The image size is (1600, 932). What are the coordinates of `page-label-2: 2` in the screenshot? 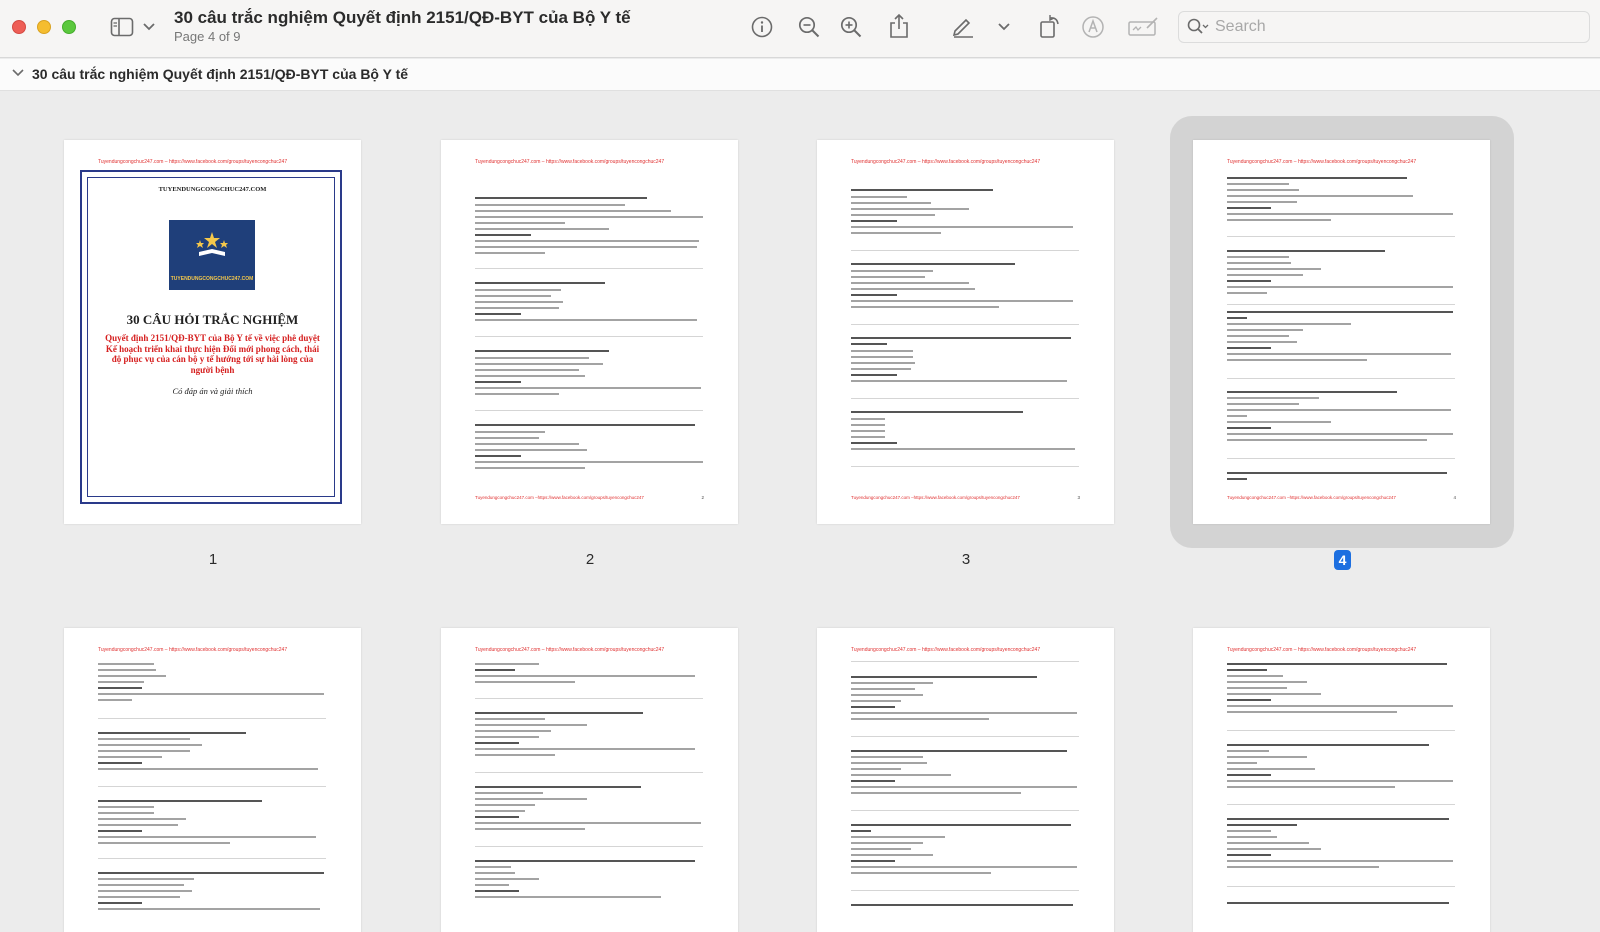 It's located at (590, 559).